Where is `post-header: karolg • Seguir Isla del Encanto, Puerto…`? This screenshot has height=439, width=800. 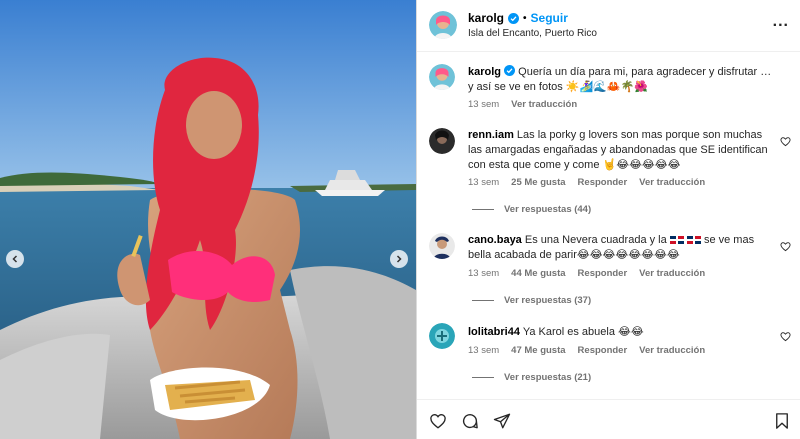 post-header: karolg • Seguir Isla del Encanto, Puerto… is located at coordinates (608, 26).